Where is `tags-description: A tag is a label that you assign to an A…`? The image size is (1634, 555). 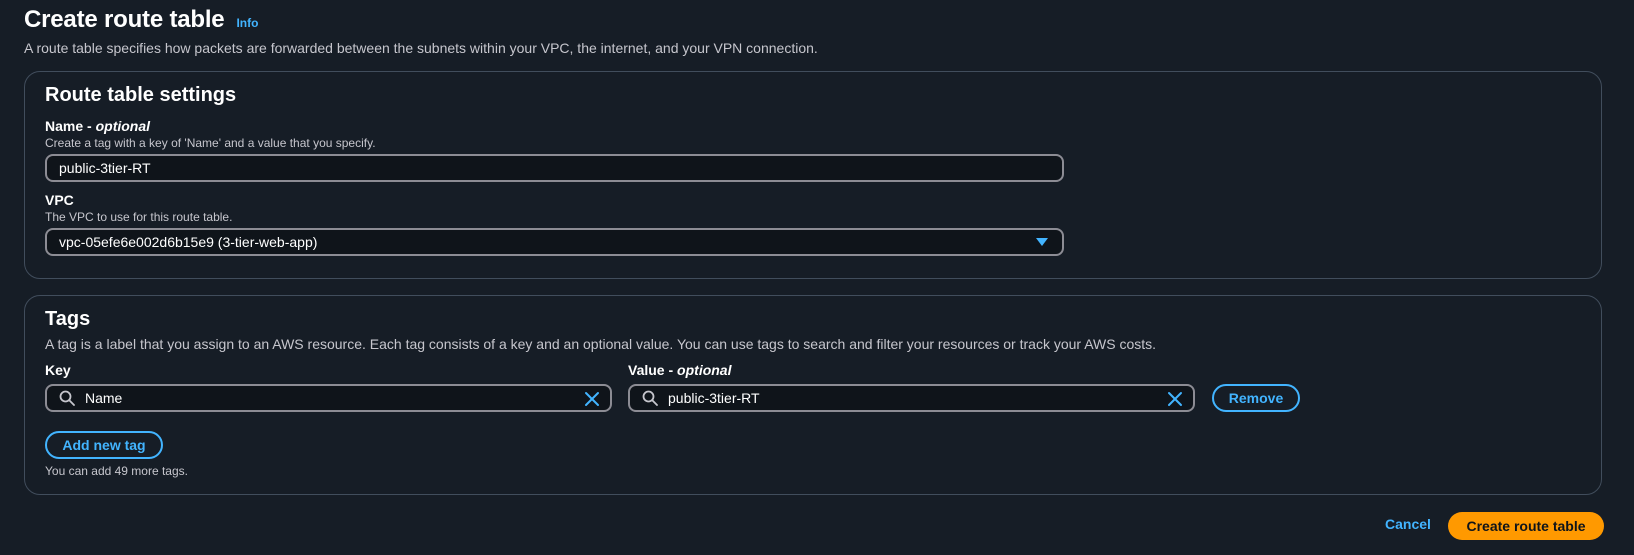 tags-description: A tag is a label that you assign to an A… is located at coordinates (601, 344).